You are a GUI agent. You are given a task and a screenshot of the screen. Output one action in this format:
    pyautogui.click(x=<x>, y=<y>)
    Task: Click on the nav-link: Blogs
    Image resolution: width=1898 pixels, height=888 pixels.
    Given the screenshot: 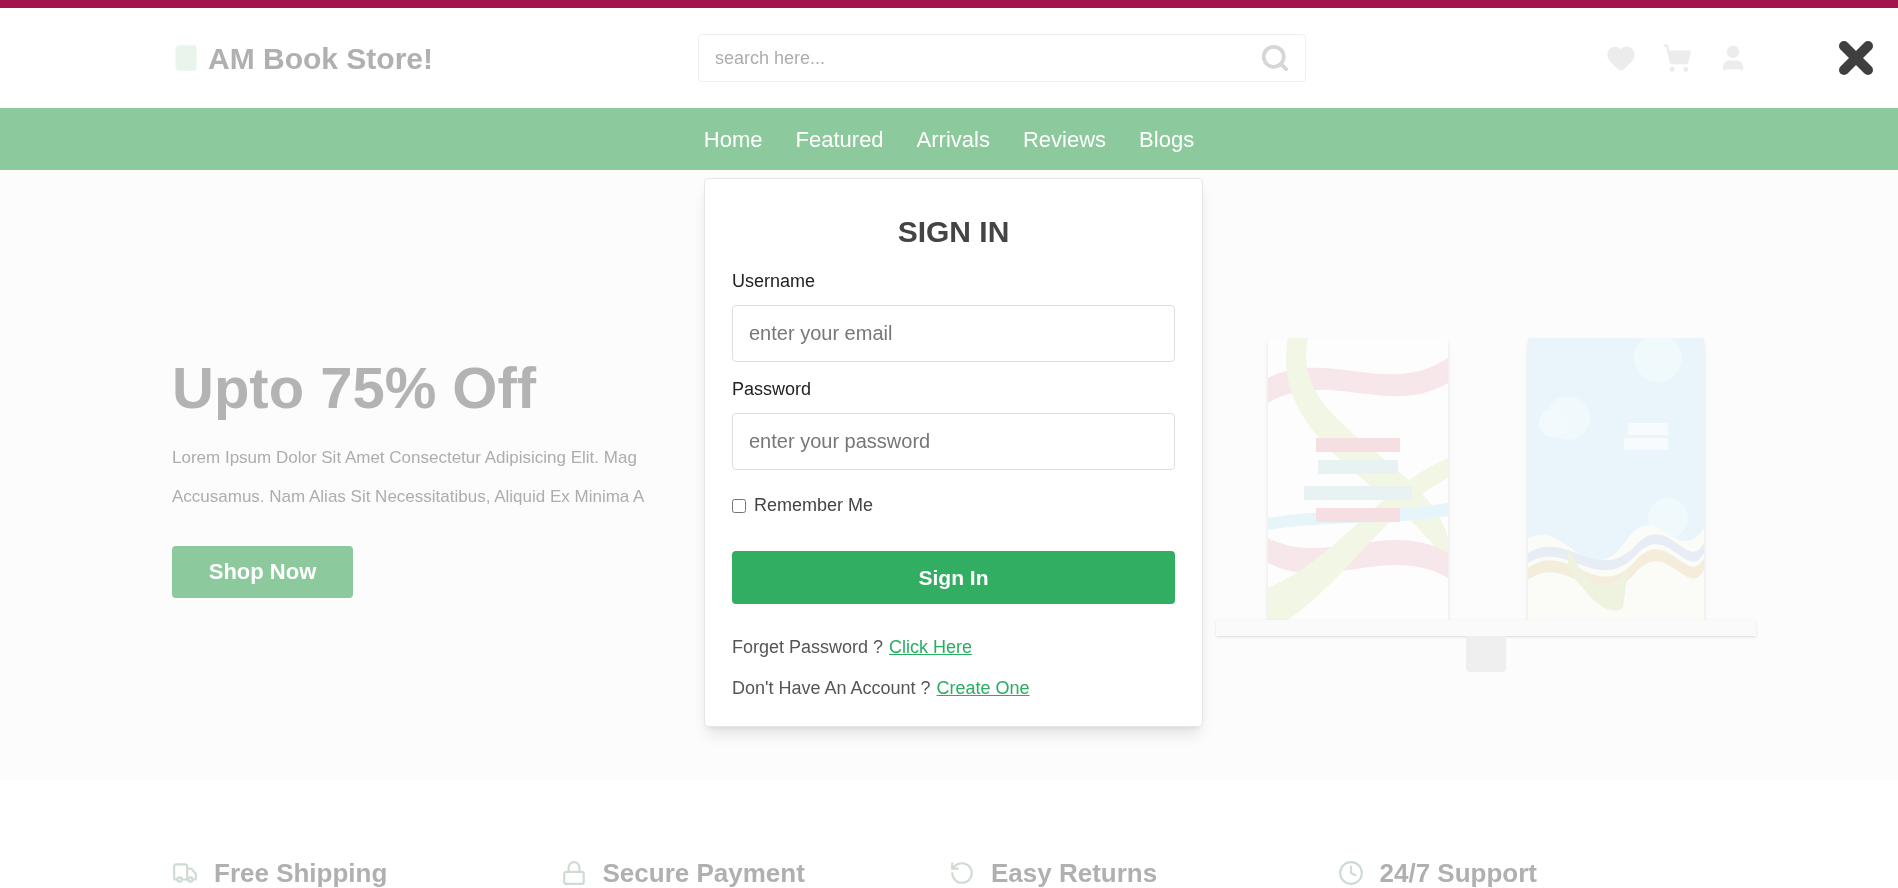 What is the action you would take?
    pyautogui.click(x=1167, y=139)
    